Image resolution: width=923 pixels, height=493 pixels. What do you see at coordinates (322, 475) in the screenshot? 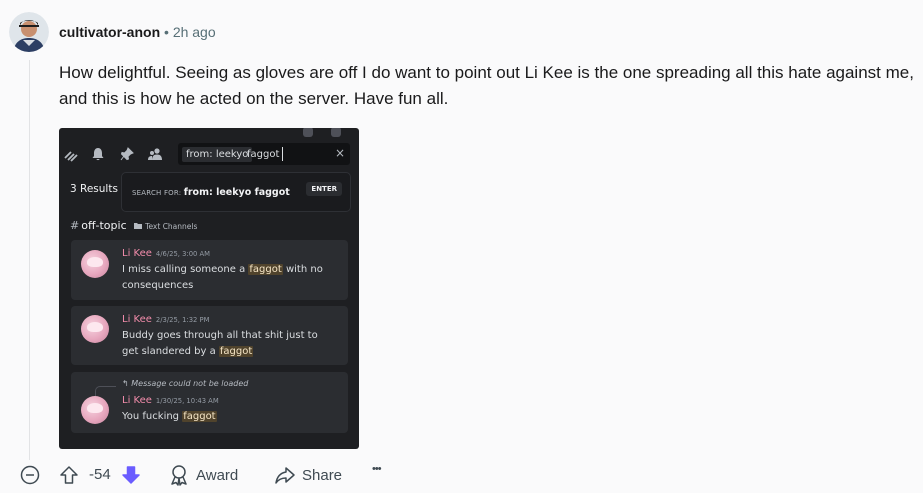
I see `share-label: Share` at bounding box center [322, 475].